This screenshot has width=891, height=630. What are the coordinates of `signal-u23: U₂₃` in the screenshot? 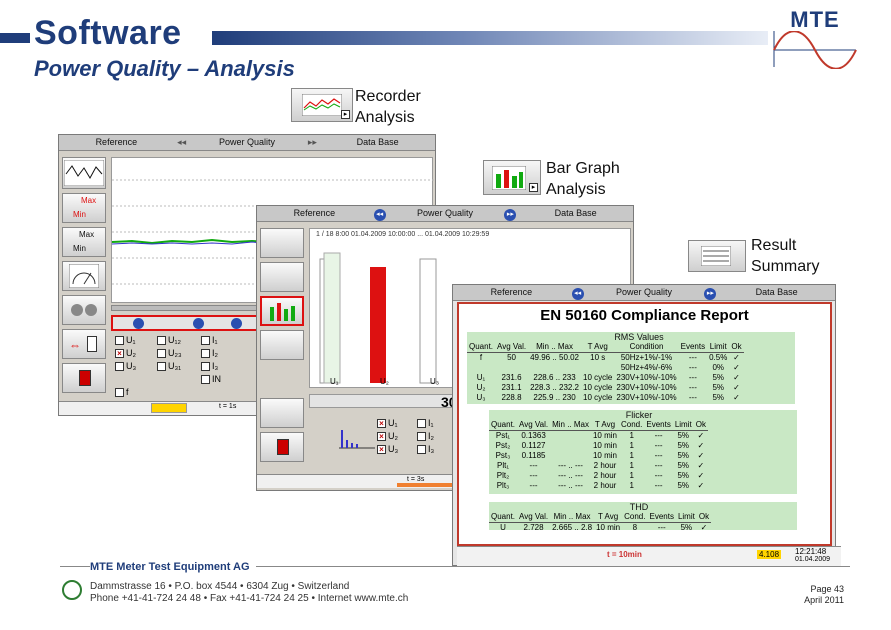 It's located at (169, 353).